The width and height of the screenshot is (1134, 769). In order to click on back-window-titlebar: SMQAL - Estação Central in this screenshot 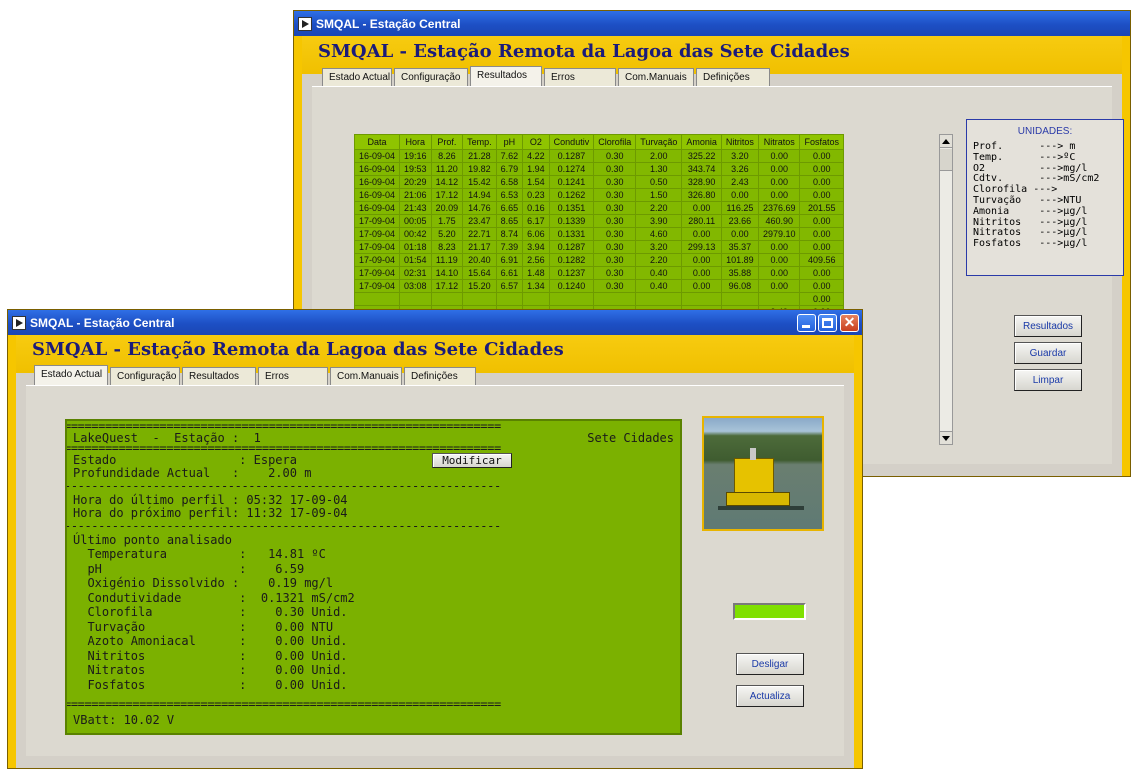, I will do `click(712, 23)`.